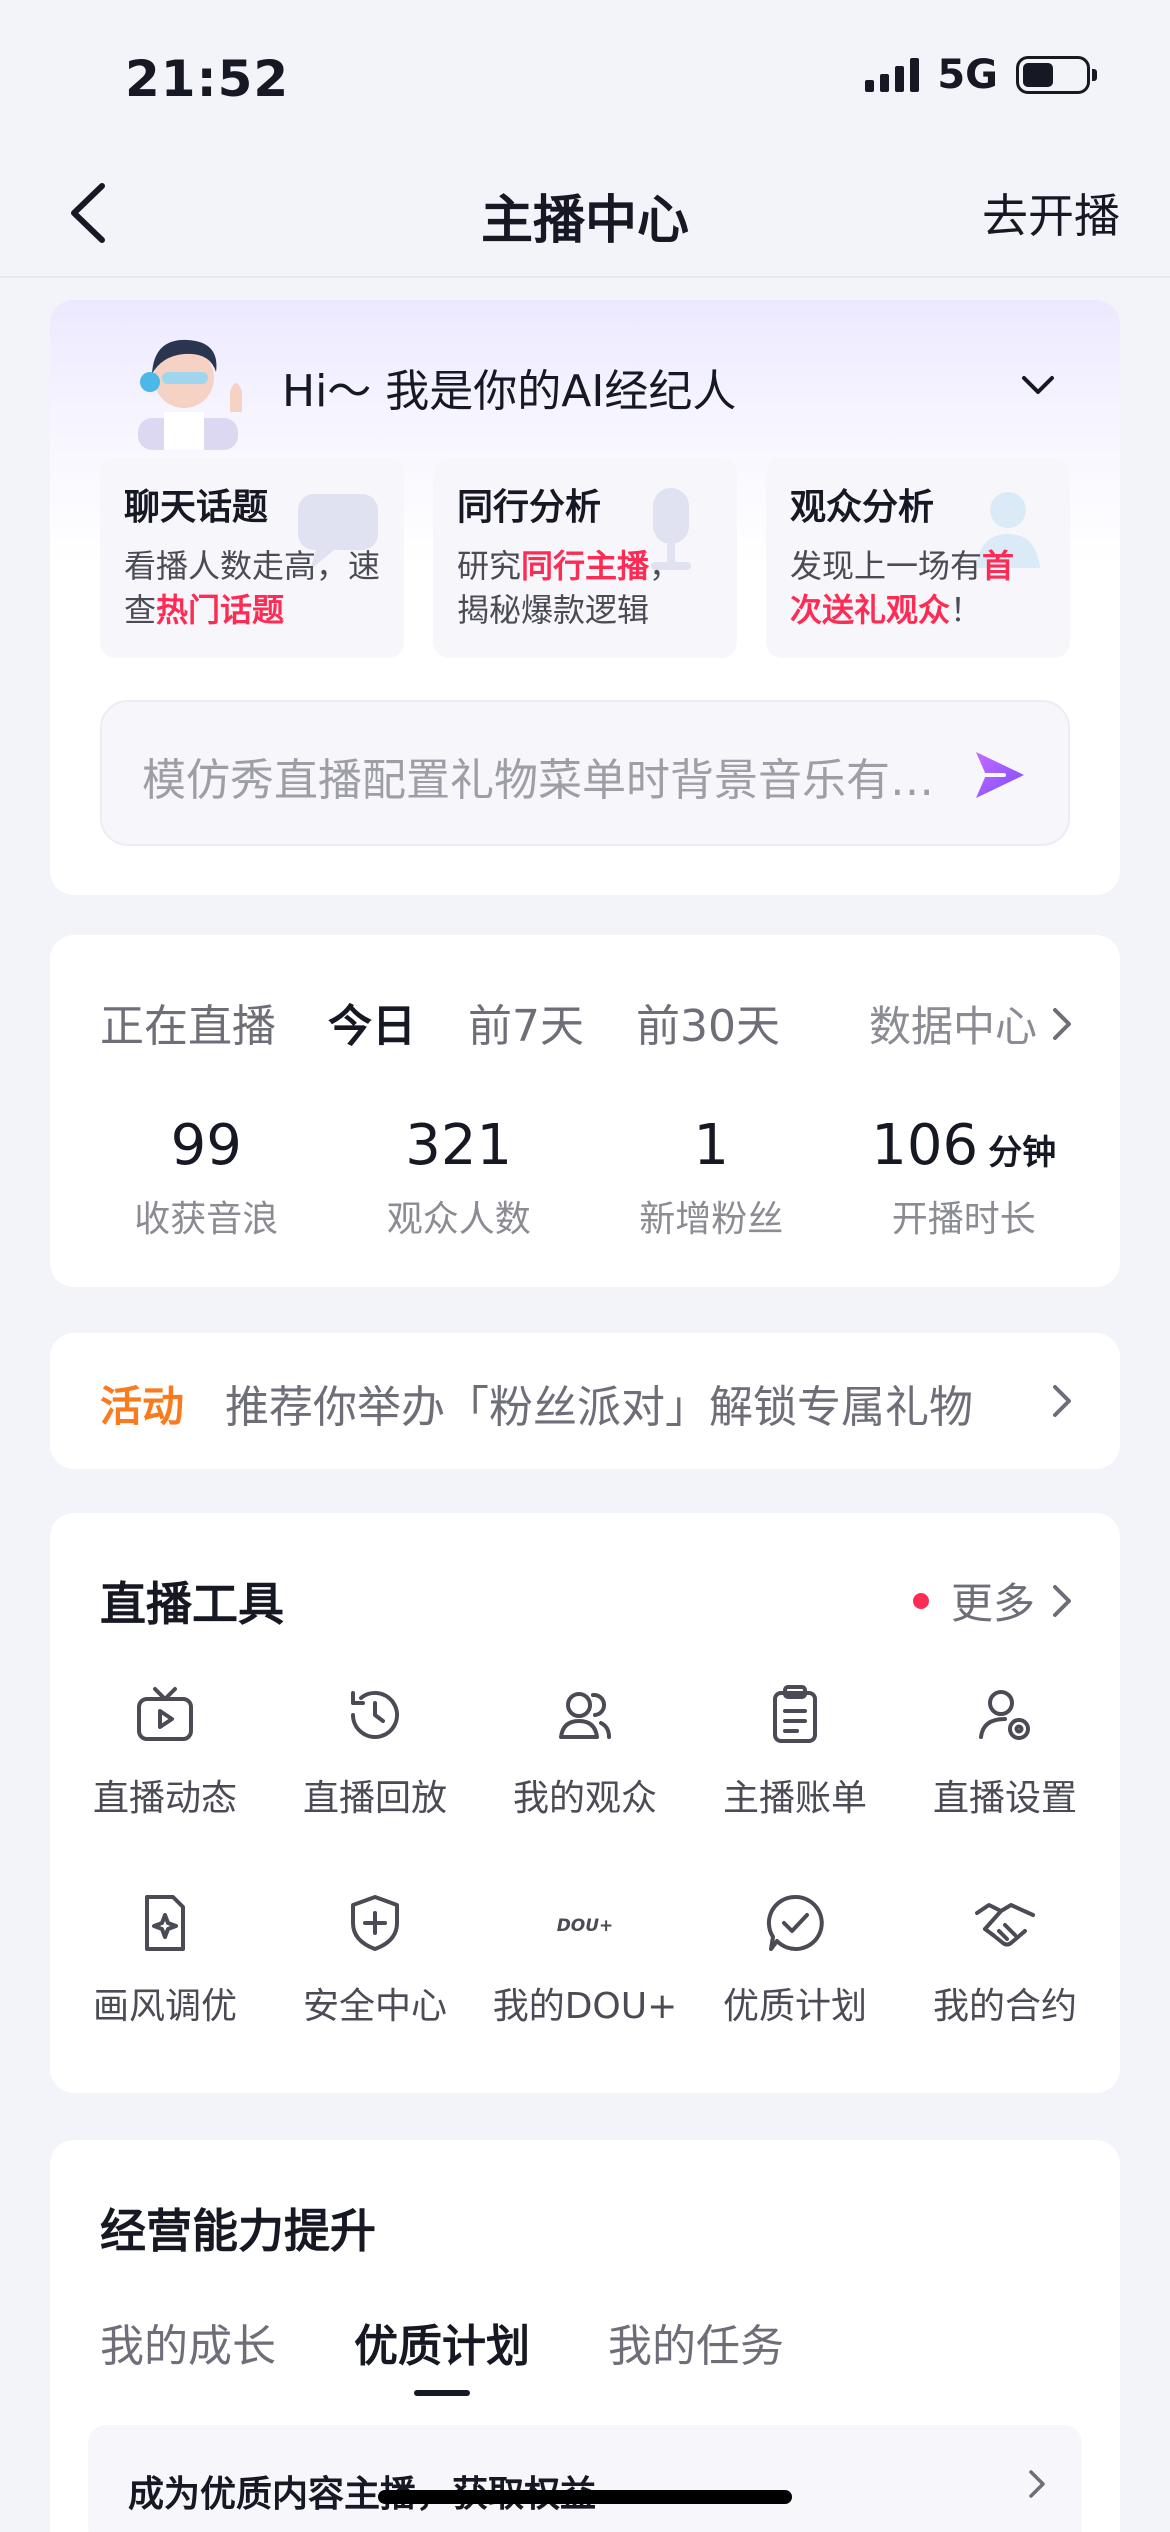 Image resolution: width=1170 pixels, height=2532 pixels. What do you see at coordinates (1056, 75) in the screenshot?
I see `battery-icon` at bounding box center [1056, 75].